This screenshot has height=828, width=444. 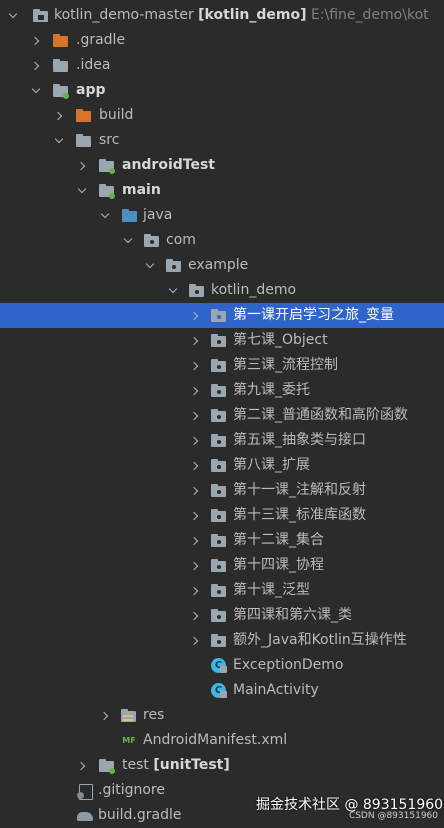 I want to click on tree-item-label: .idea, so click(x=93, y=65).